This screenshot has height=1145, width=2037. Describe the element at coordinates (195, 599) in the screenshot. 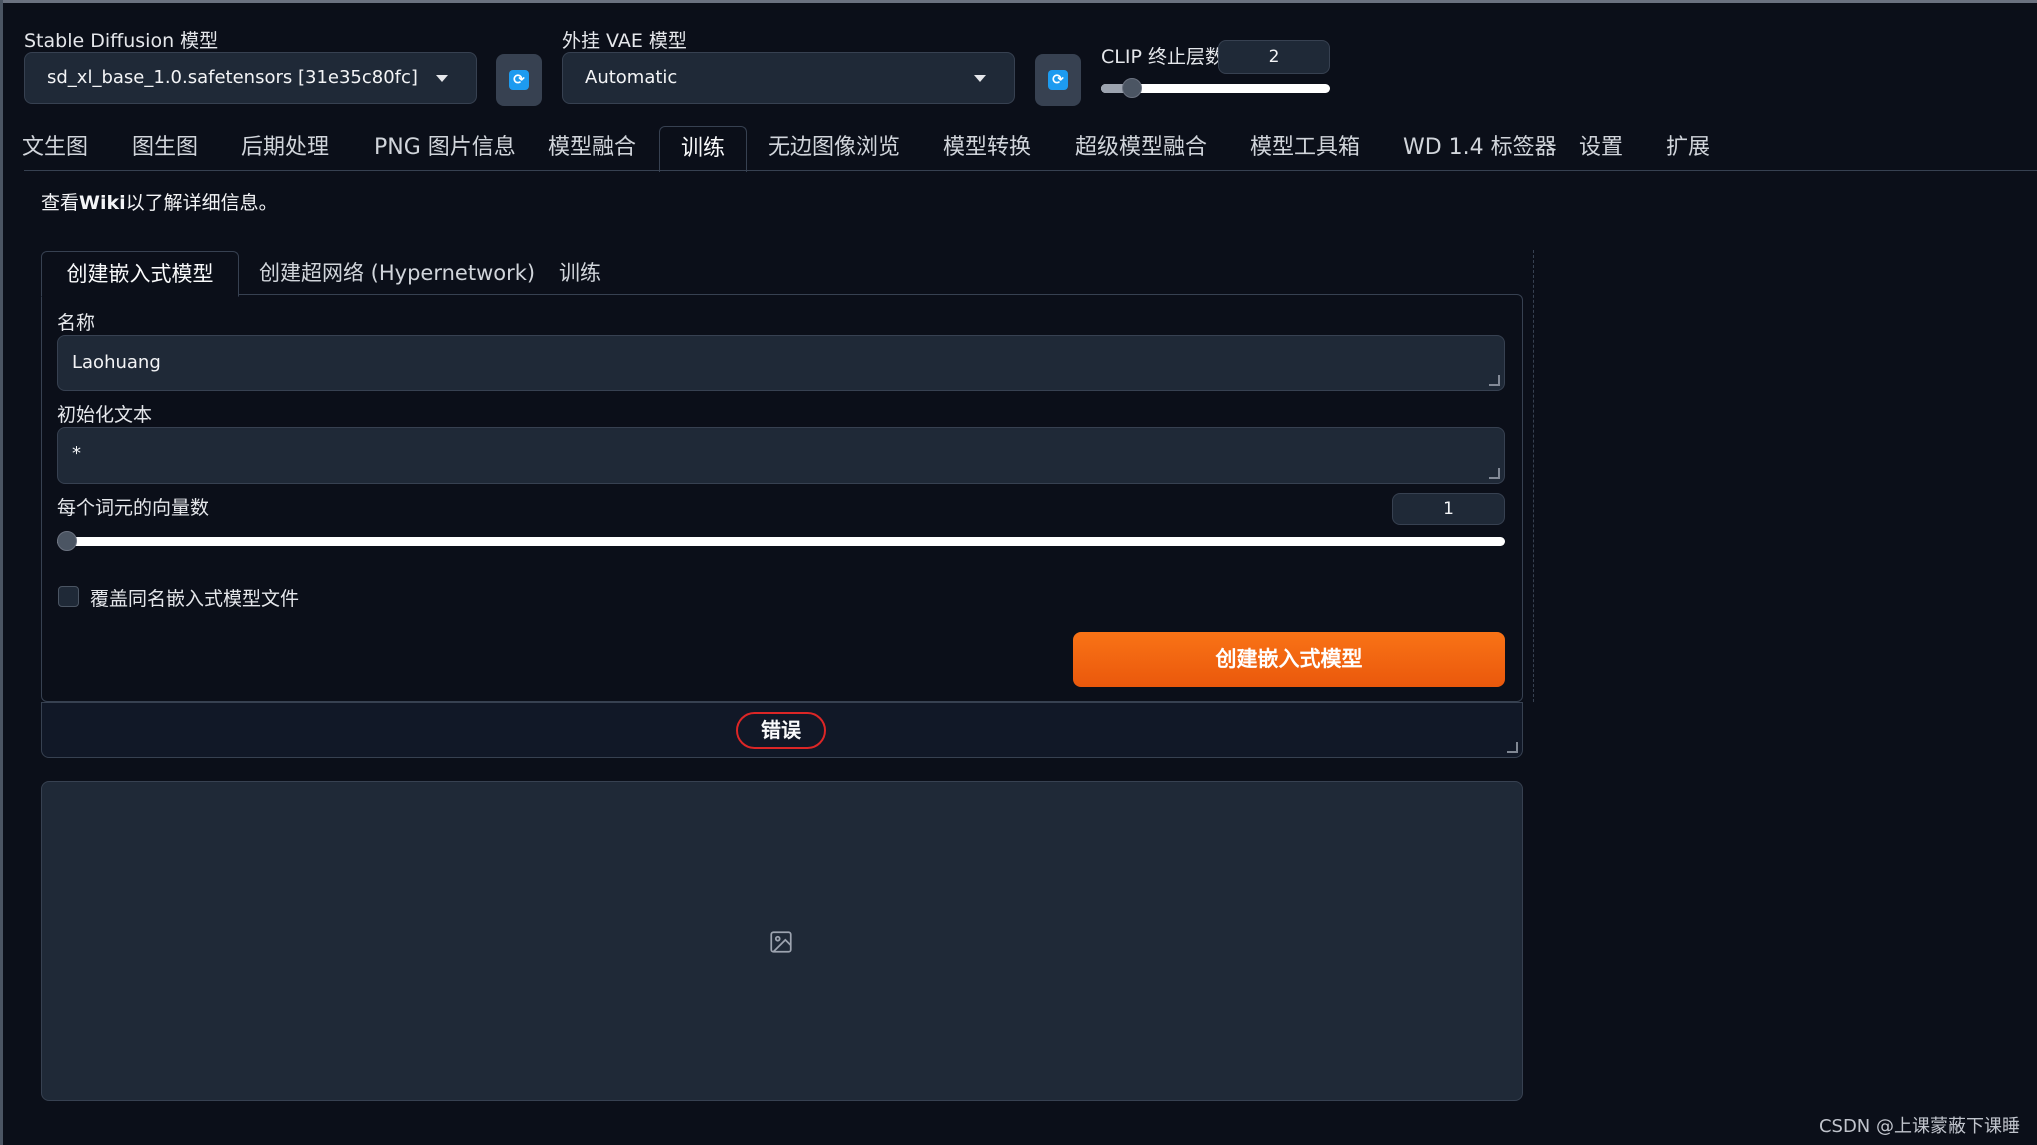

I see `overwrite-label: 覆盖同名嵌入式模型文件` at that location.